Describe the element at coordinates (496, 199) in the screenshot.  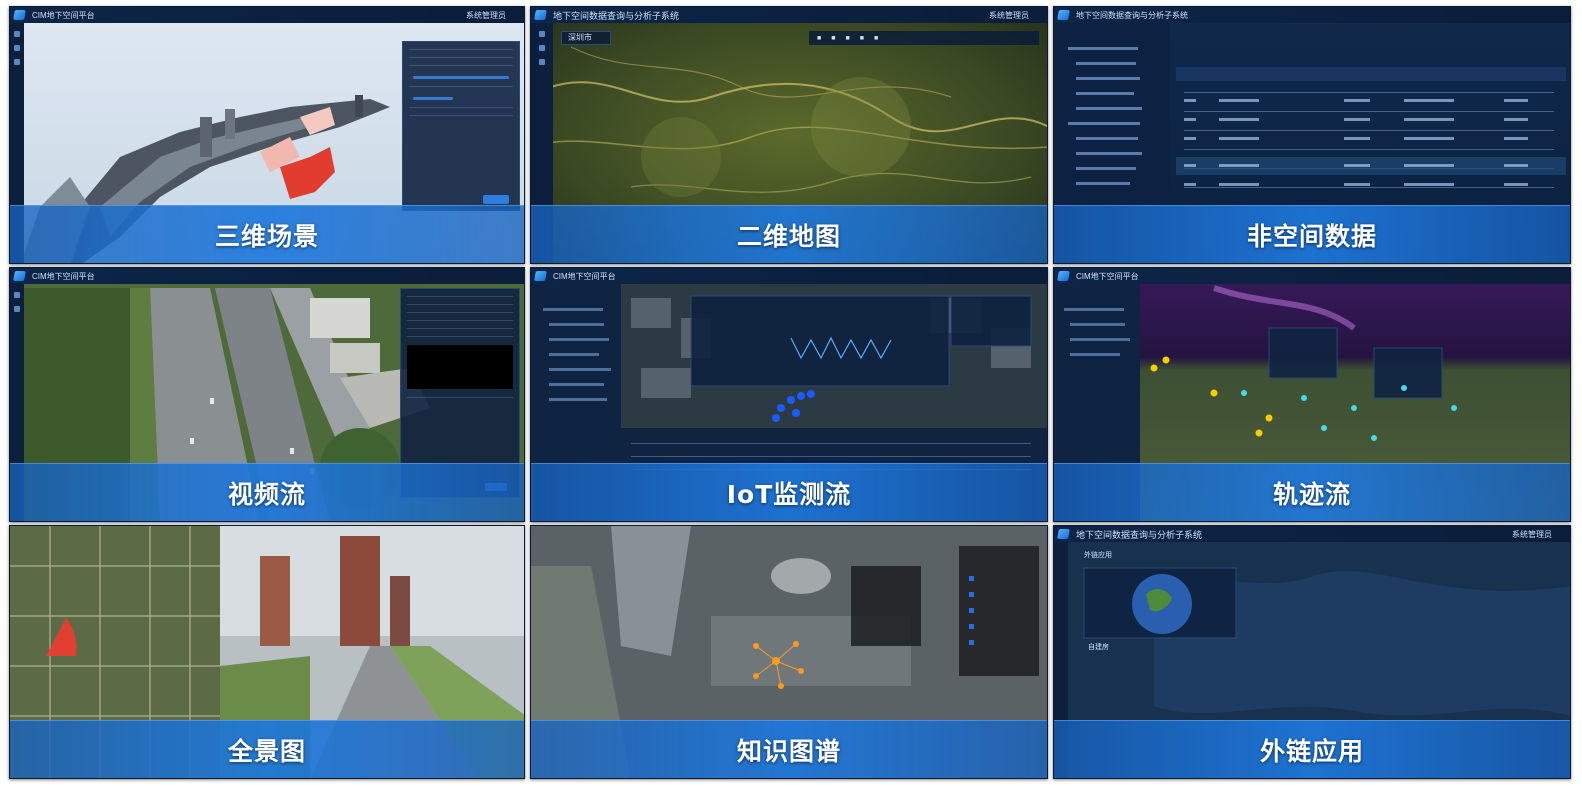
I see `confirm-button` at that location.